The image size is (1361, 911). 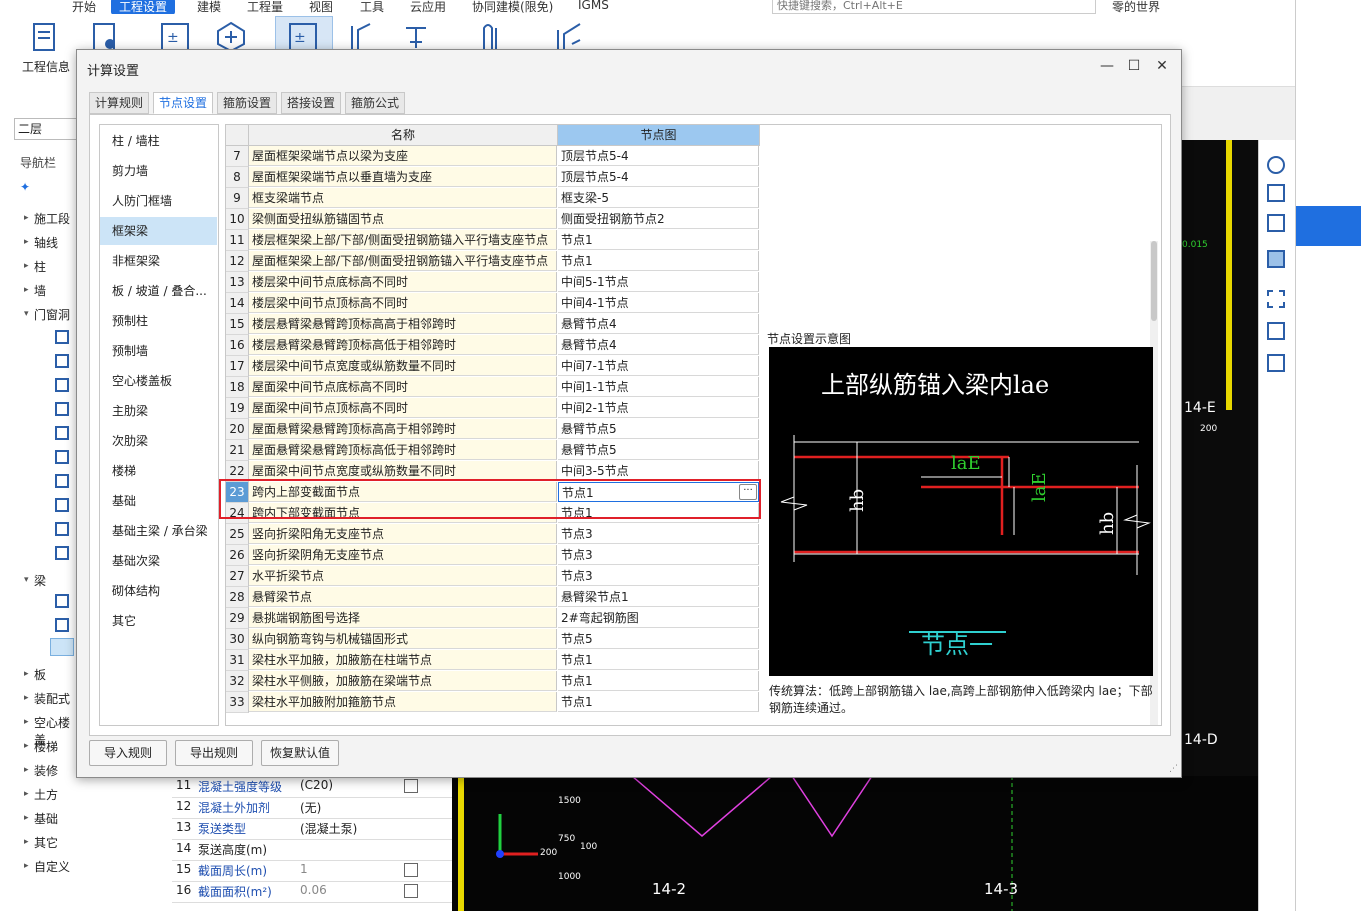 I want to click on side-blue-banner, so click(x=1328, y=226).